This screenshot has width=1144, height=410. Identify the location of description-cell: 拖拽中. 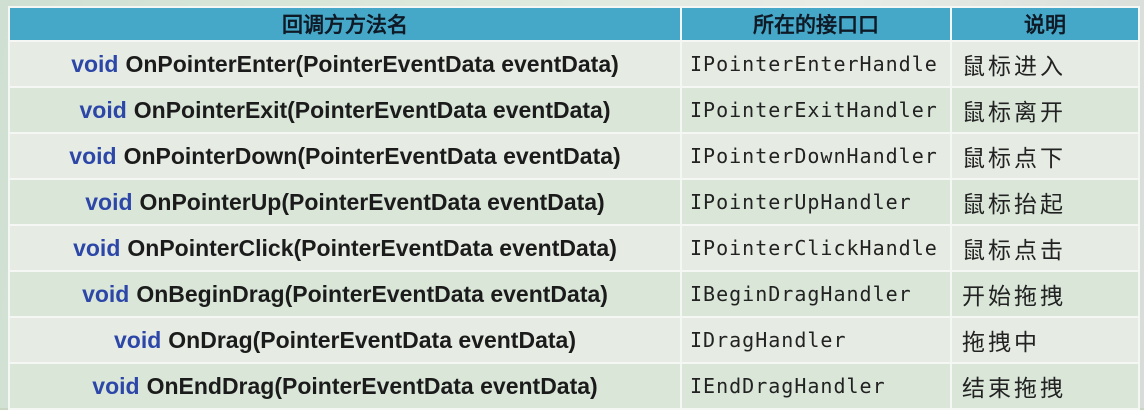
(1045, 340).